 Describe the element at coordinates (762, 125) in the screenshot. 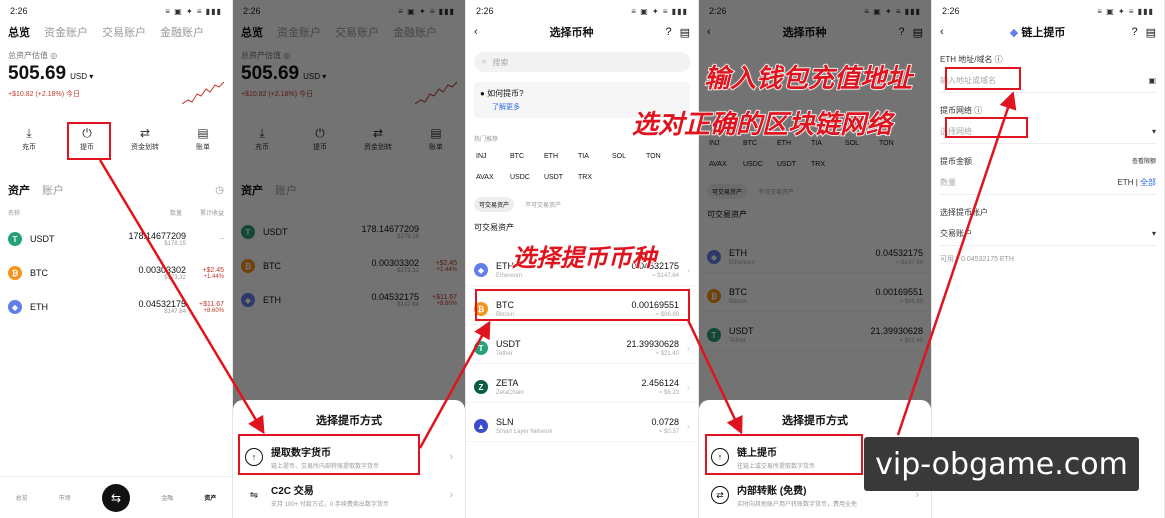

I see `callout-select-network: 选对正确的区块链网络` at that location.